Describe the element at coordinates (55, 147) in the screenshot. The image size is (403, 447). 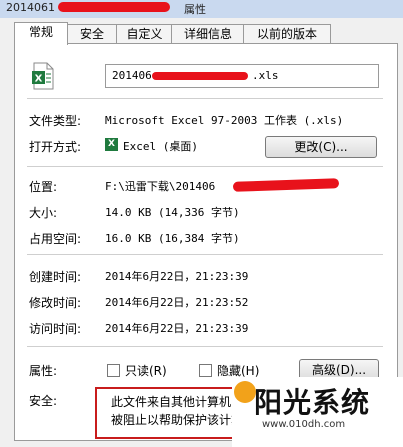
I see `open-with-label: 打开方式:` at that location.